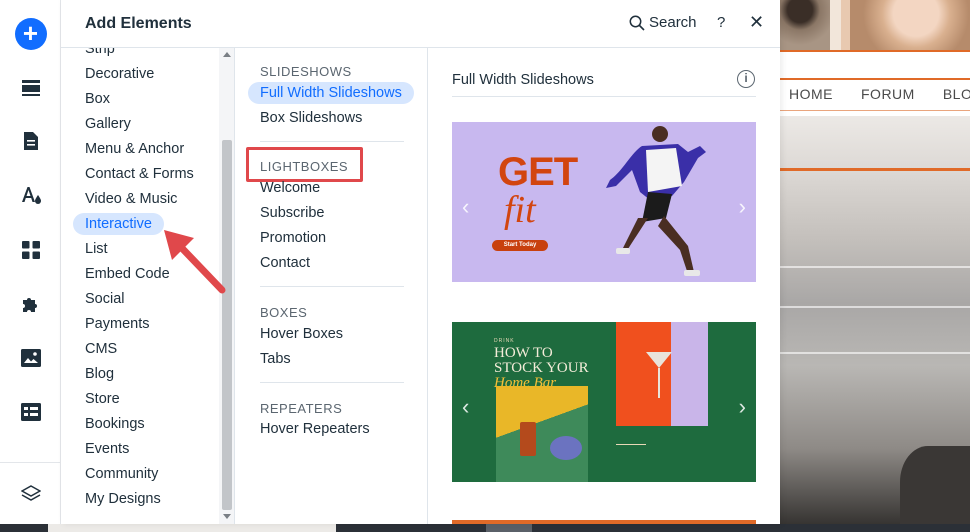 This screenshot has height=532, width=970. I want to click on layers-icon, so click(30, 493).